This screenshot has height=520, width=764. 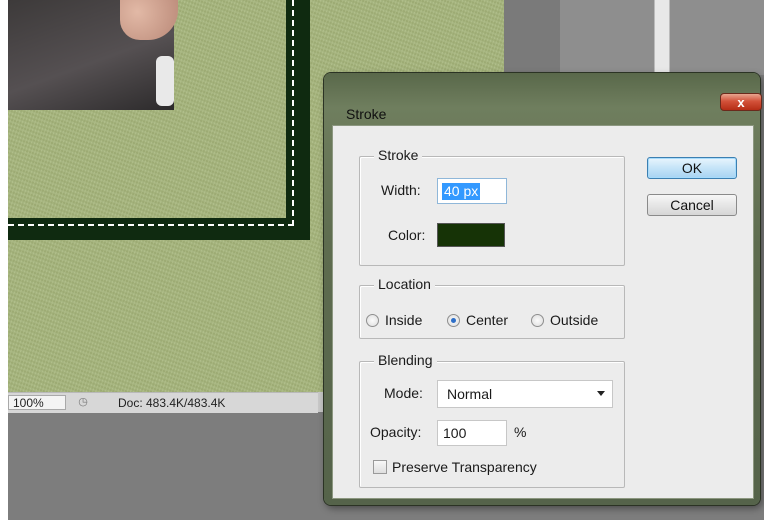 I want to click on stroke-group-legend: Stroke, so click(x=398, y=155).